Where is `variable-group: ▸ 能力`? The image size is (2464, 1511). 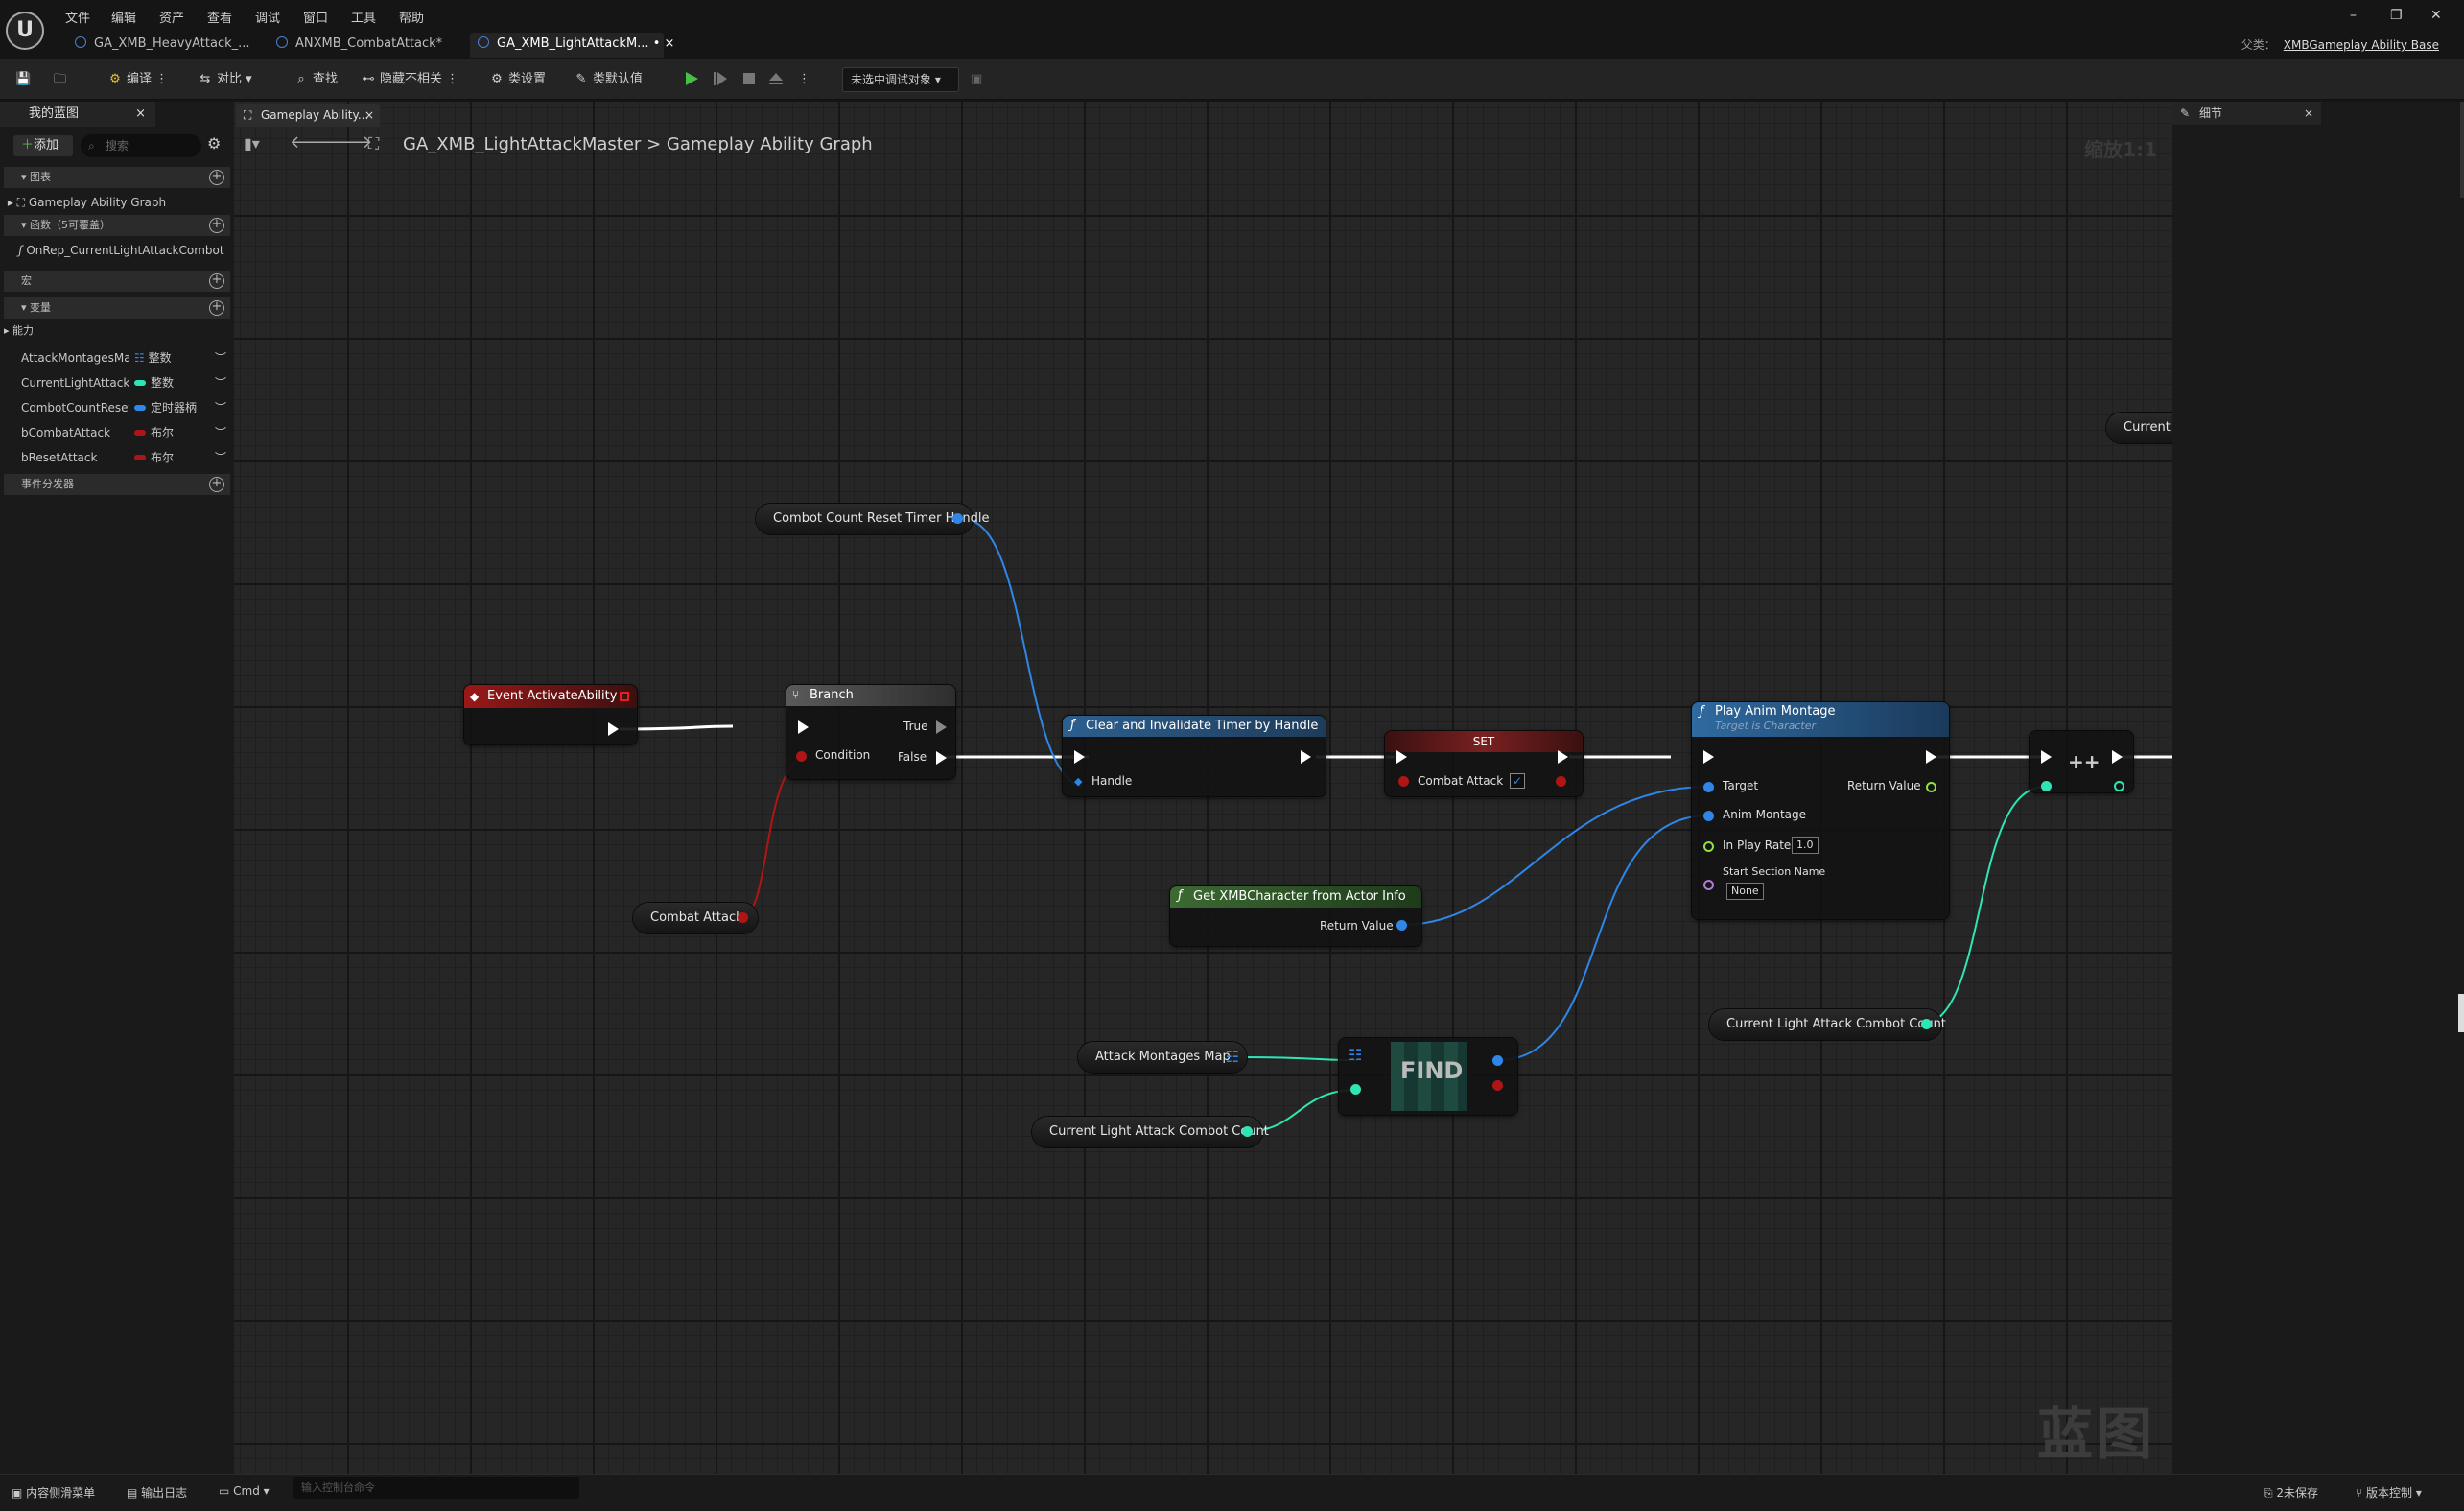 variable-group: ▸ 能力 is located at coordinates (117, 331).